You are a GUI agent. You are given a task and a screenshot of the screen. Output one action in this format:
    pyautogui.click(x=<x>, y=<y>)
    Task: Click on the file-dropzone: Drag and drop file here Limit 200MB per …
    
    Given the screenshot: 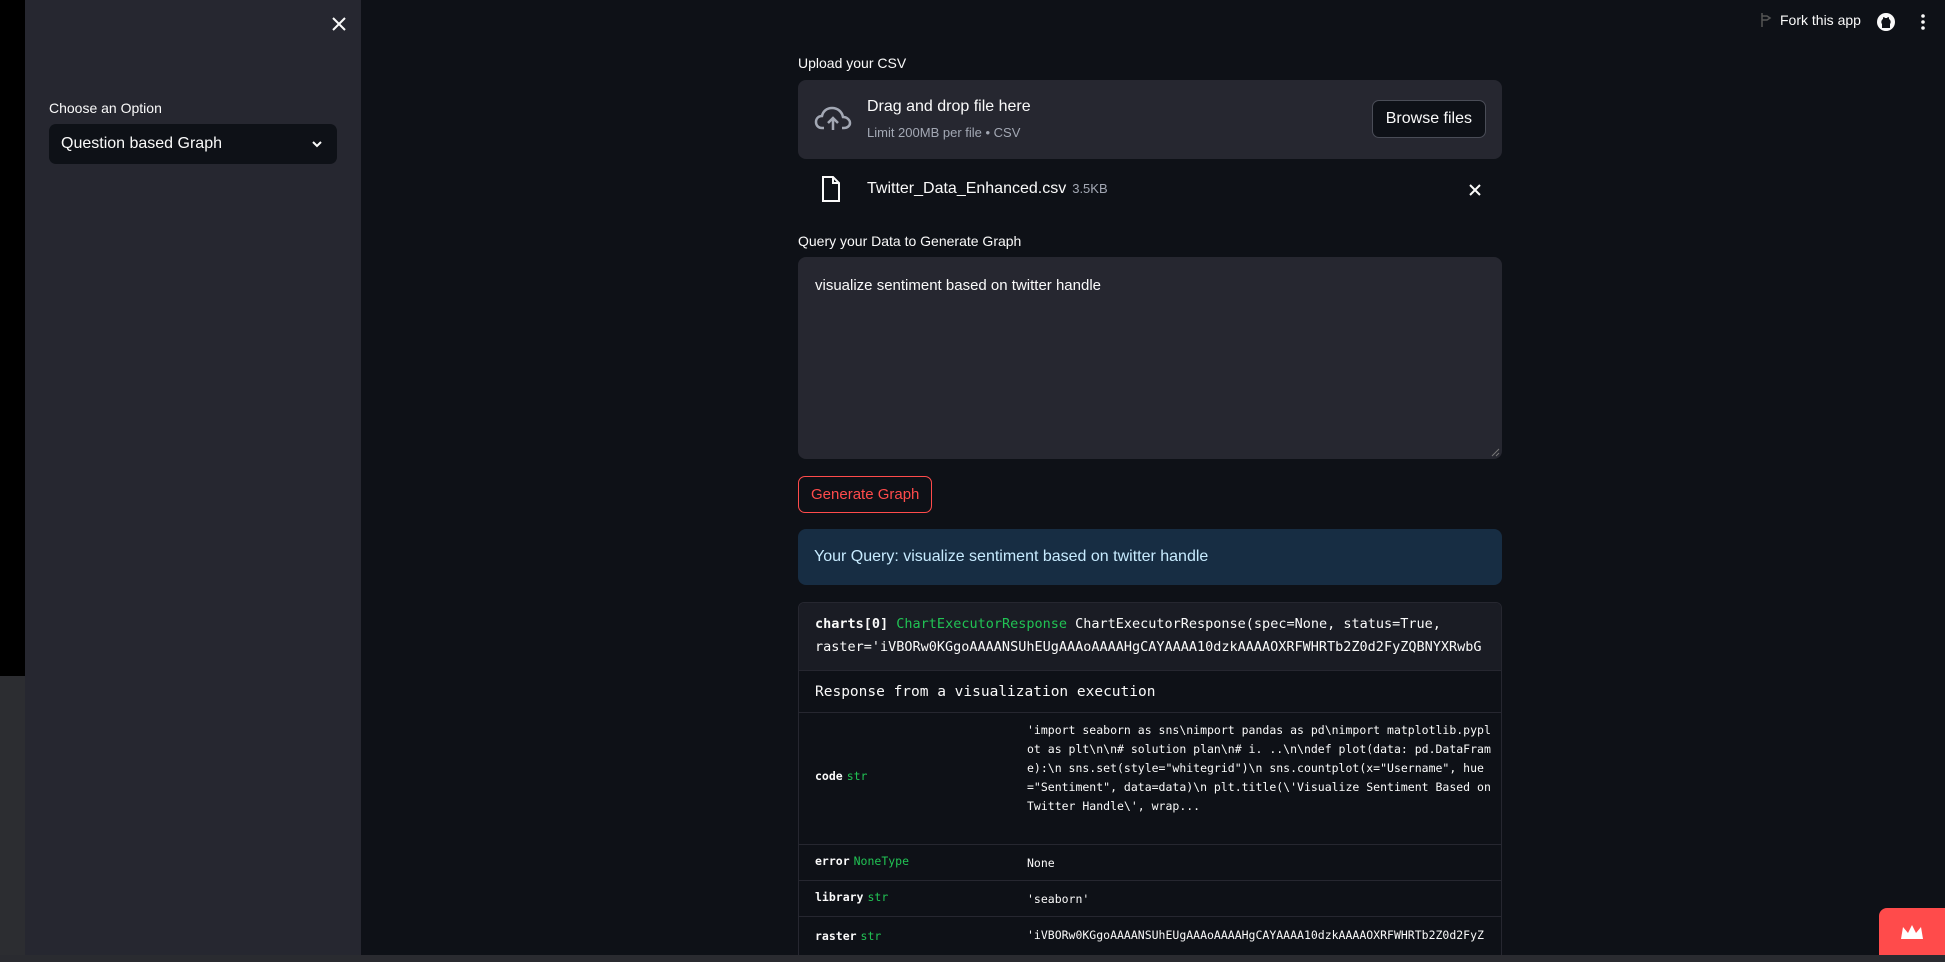 What is the action you would take?
    pyautogui.click(x=1150, y=119)
    